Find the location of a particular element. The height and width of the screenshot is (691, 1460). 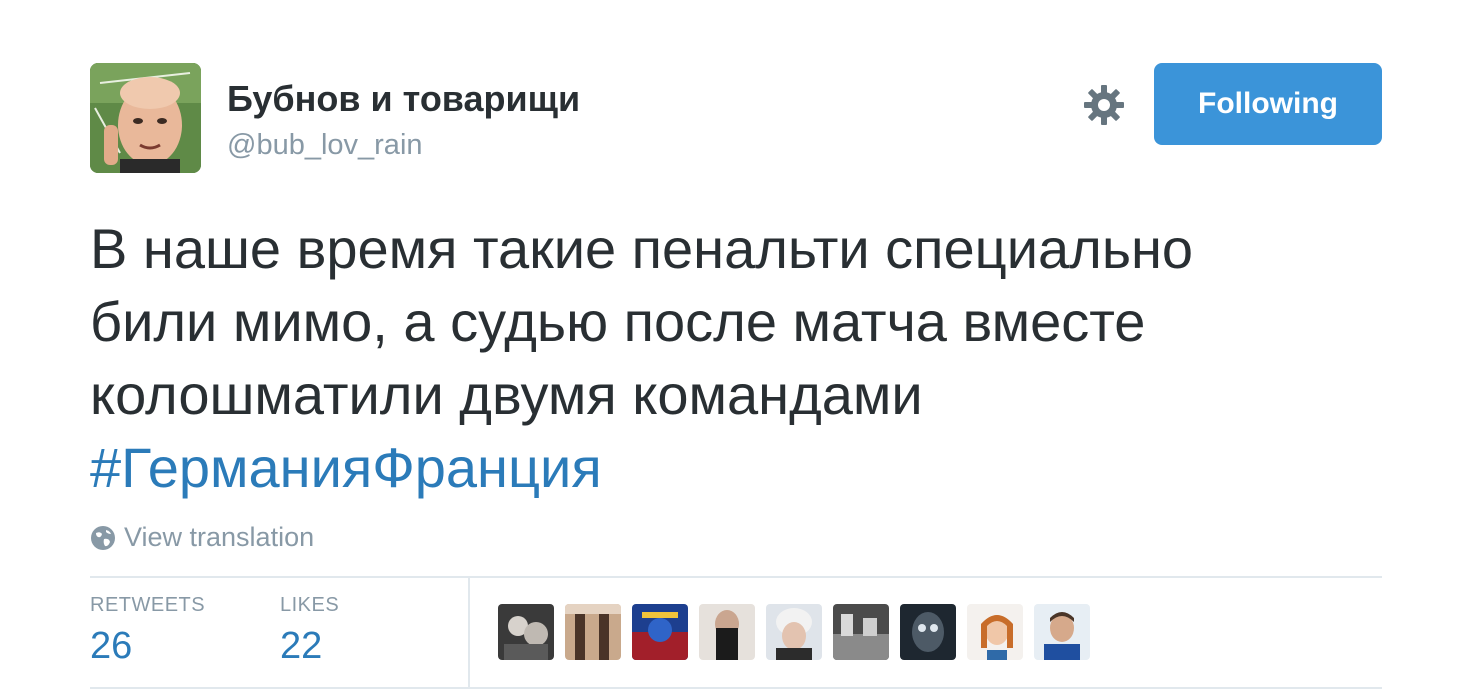

following-button: Following is located at coordinates (1268, 104).